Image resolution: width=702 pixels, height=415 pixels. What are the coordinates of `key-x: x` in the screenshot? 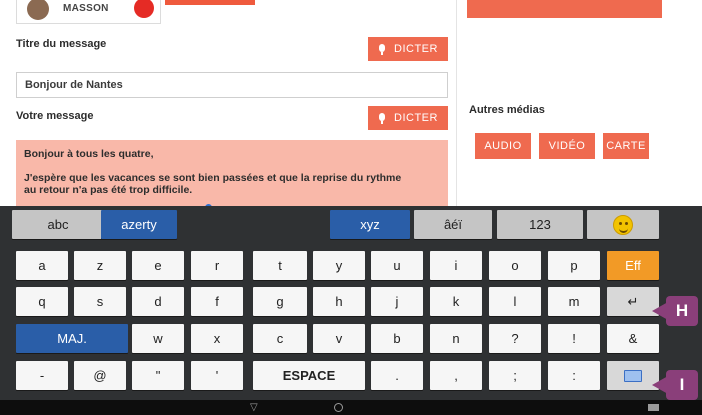 It's located at (217, 338).